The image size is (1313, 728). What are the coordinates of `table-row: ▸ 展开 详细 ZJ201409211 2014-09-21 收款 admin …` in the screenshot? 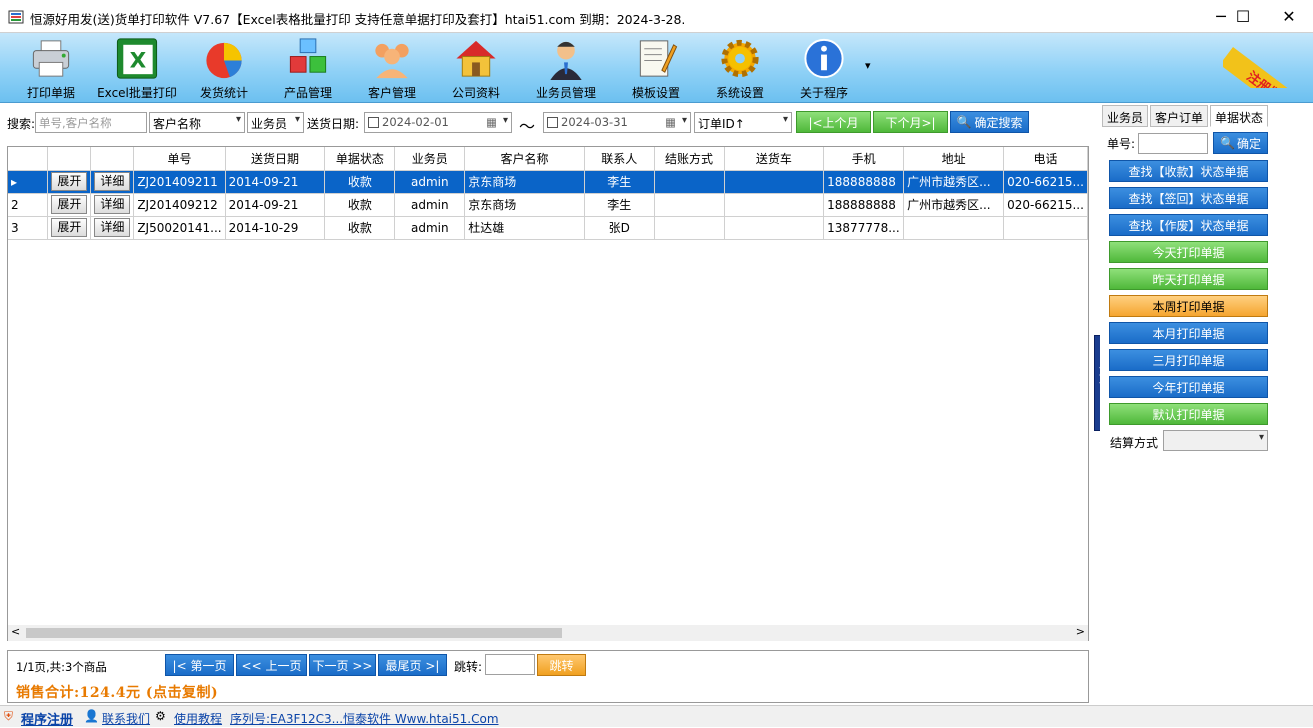 It's located at (548, 182).